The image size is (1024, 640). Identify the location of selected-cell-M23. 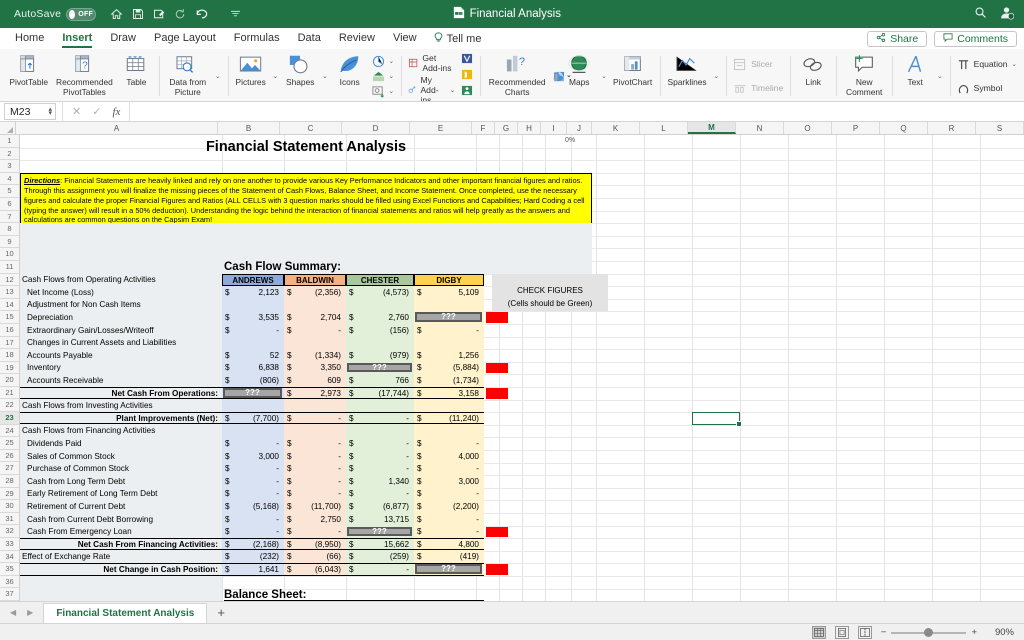
(717, 419).